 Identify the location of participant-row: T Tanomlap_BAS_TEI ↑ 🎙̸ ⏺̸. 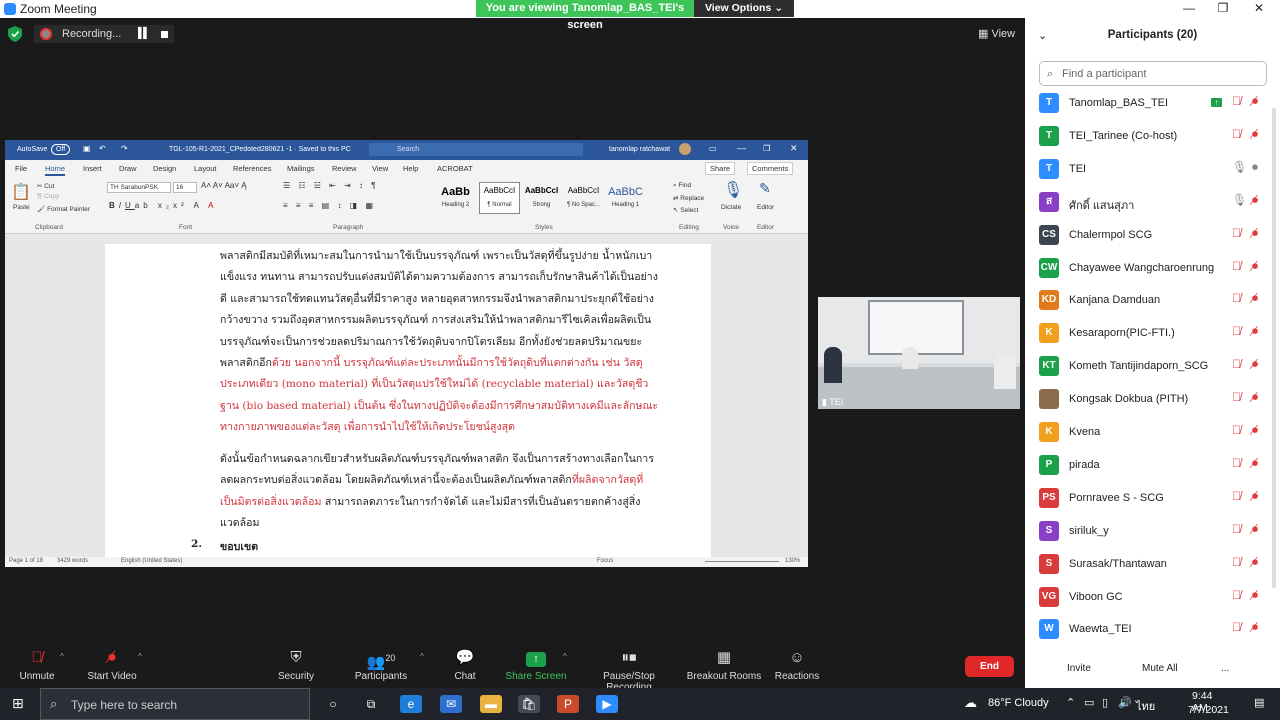
(1152, 104).